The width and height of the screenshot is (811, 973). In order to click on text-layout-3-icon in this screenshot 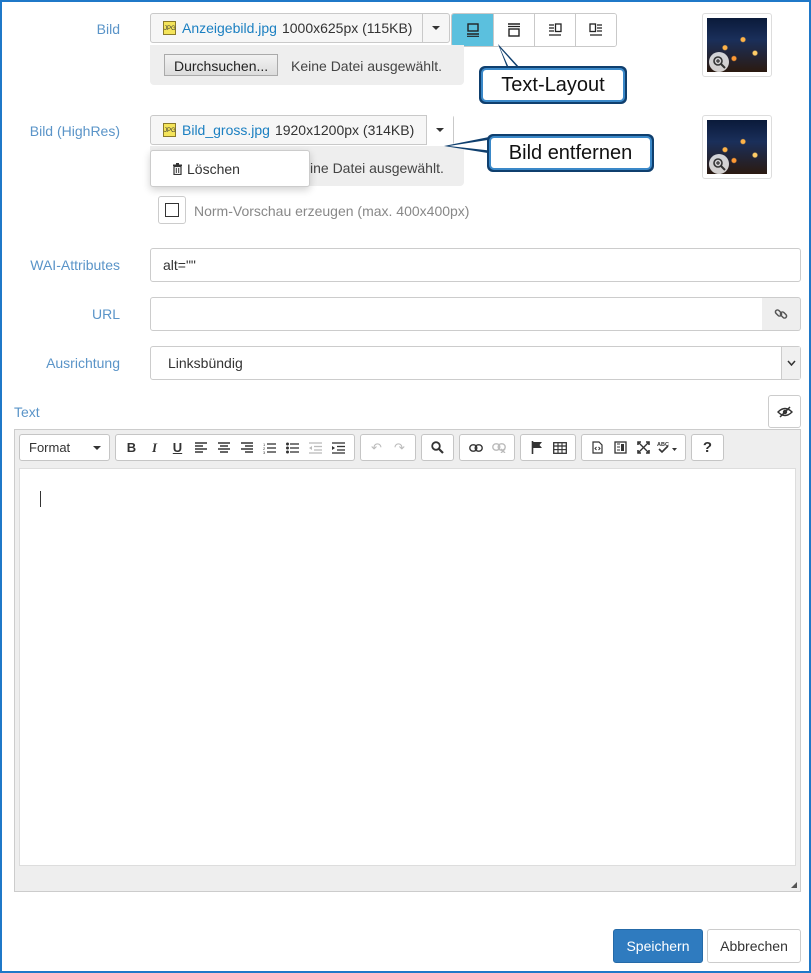, I will do `click(555, 29)`.